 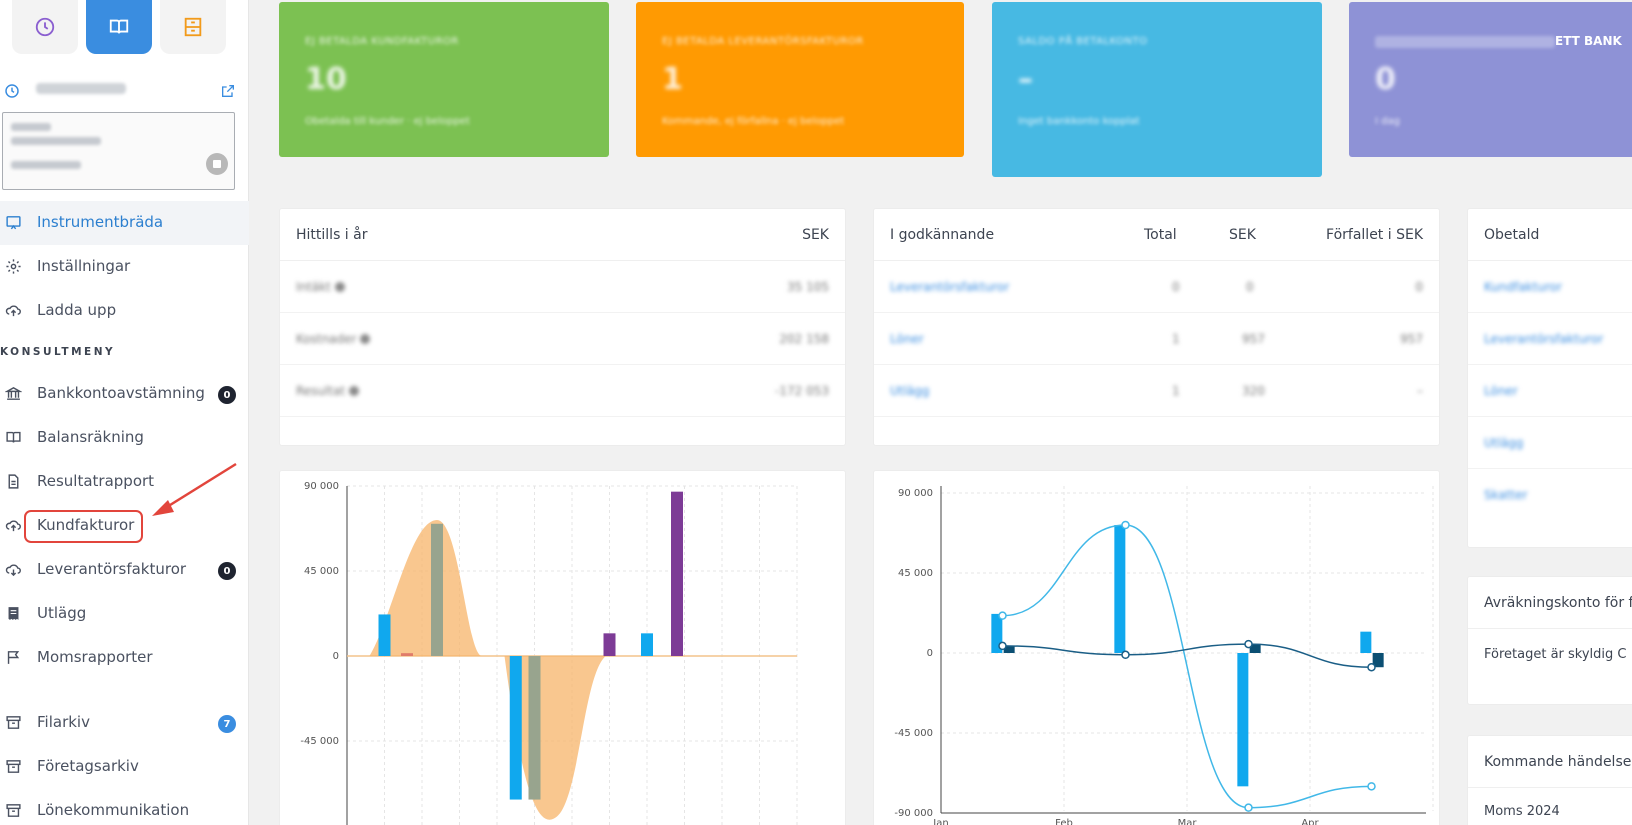 What do you see at coordinates (100, 222) in the screenshot?
I see `nav-label: Instrumentbräda` at bounding box center [100, 222].